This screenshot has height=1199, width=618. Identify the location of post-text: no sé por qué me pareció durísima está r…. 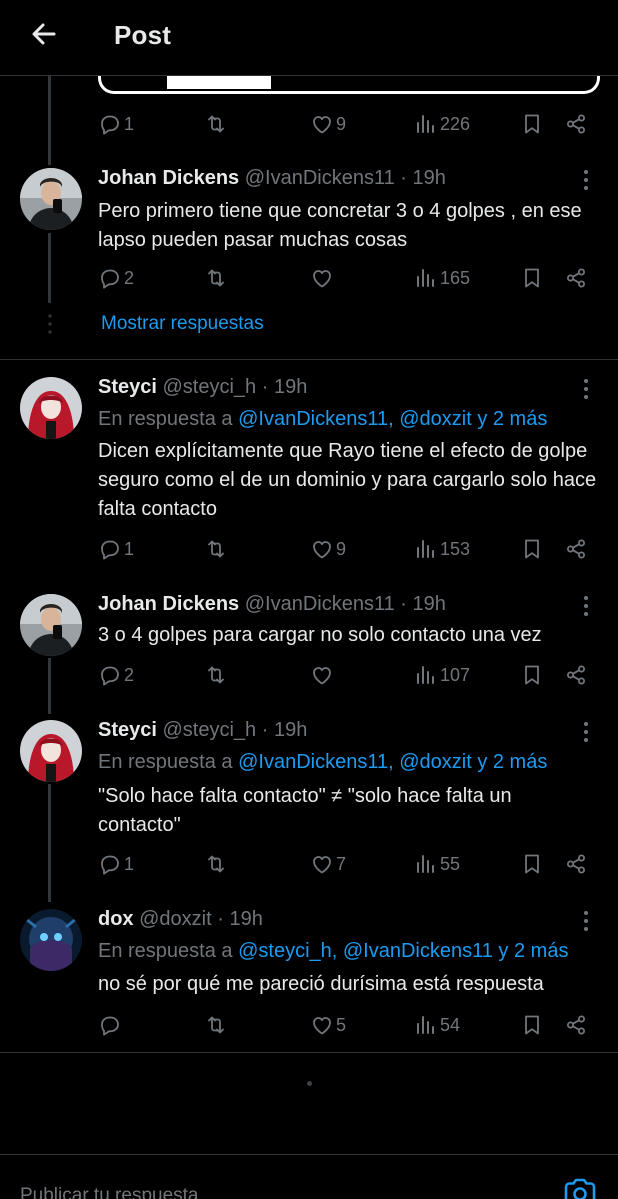
(321, 984).